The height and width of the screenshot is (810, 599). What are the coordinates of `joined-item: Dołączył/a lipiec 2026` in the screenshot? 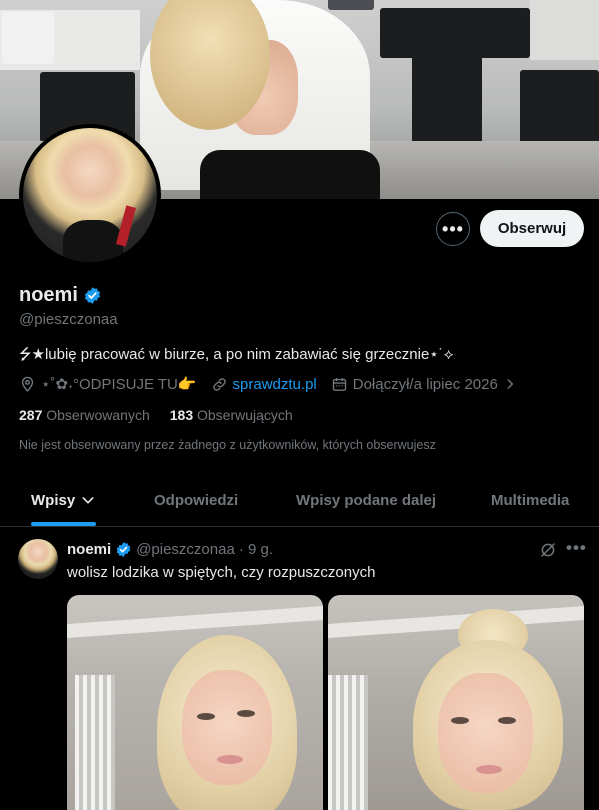 It's located at (424, 384).